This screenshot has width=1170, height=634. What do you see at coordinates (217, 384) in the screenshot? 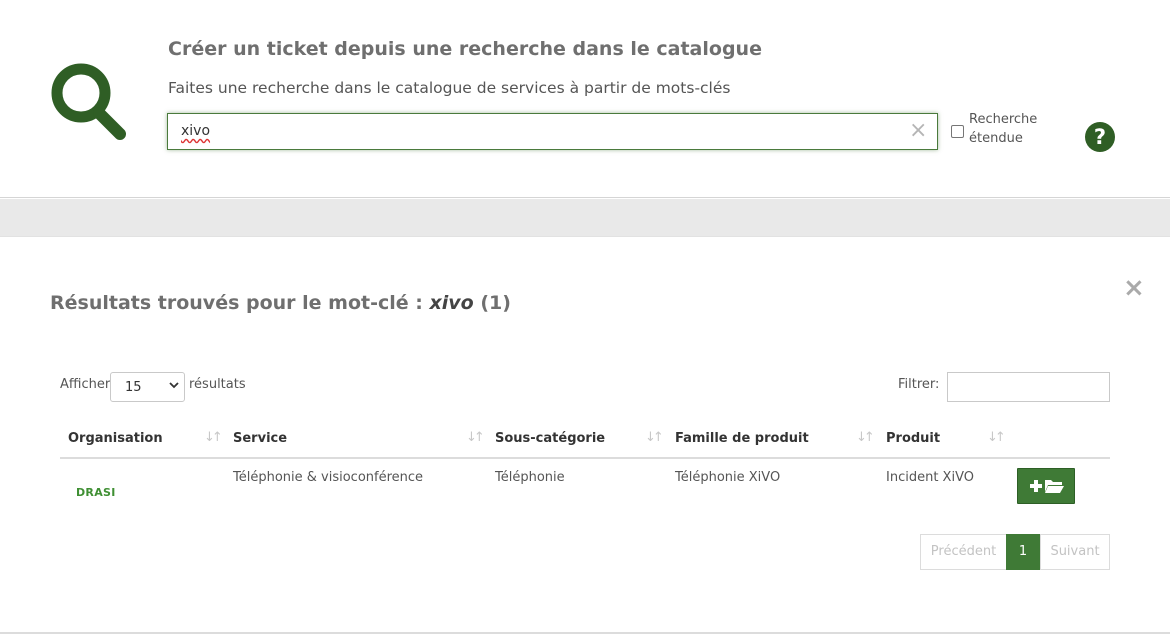
I see `show-after-label: résultats` at bounding box center [217, 384].